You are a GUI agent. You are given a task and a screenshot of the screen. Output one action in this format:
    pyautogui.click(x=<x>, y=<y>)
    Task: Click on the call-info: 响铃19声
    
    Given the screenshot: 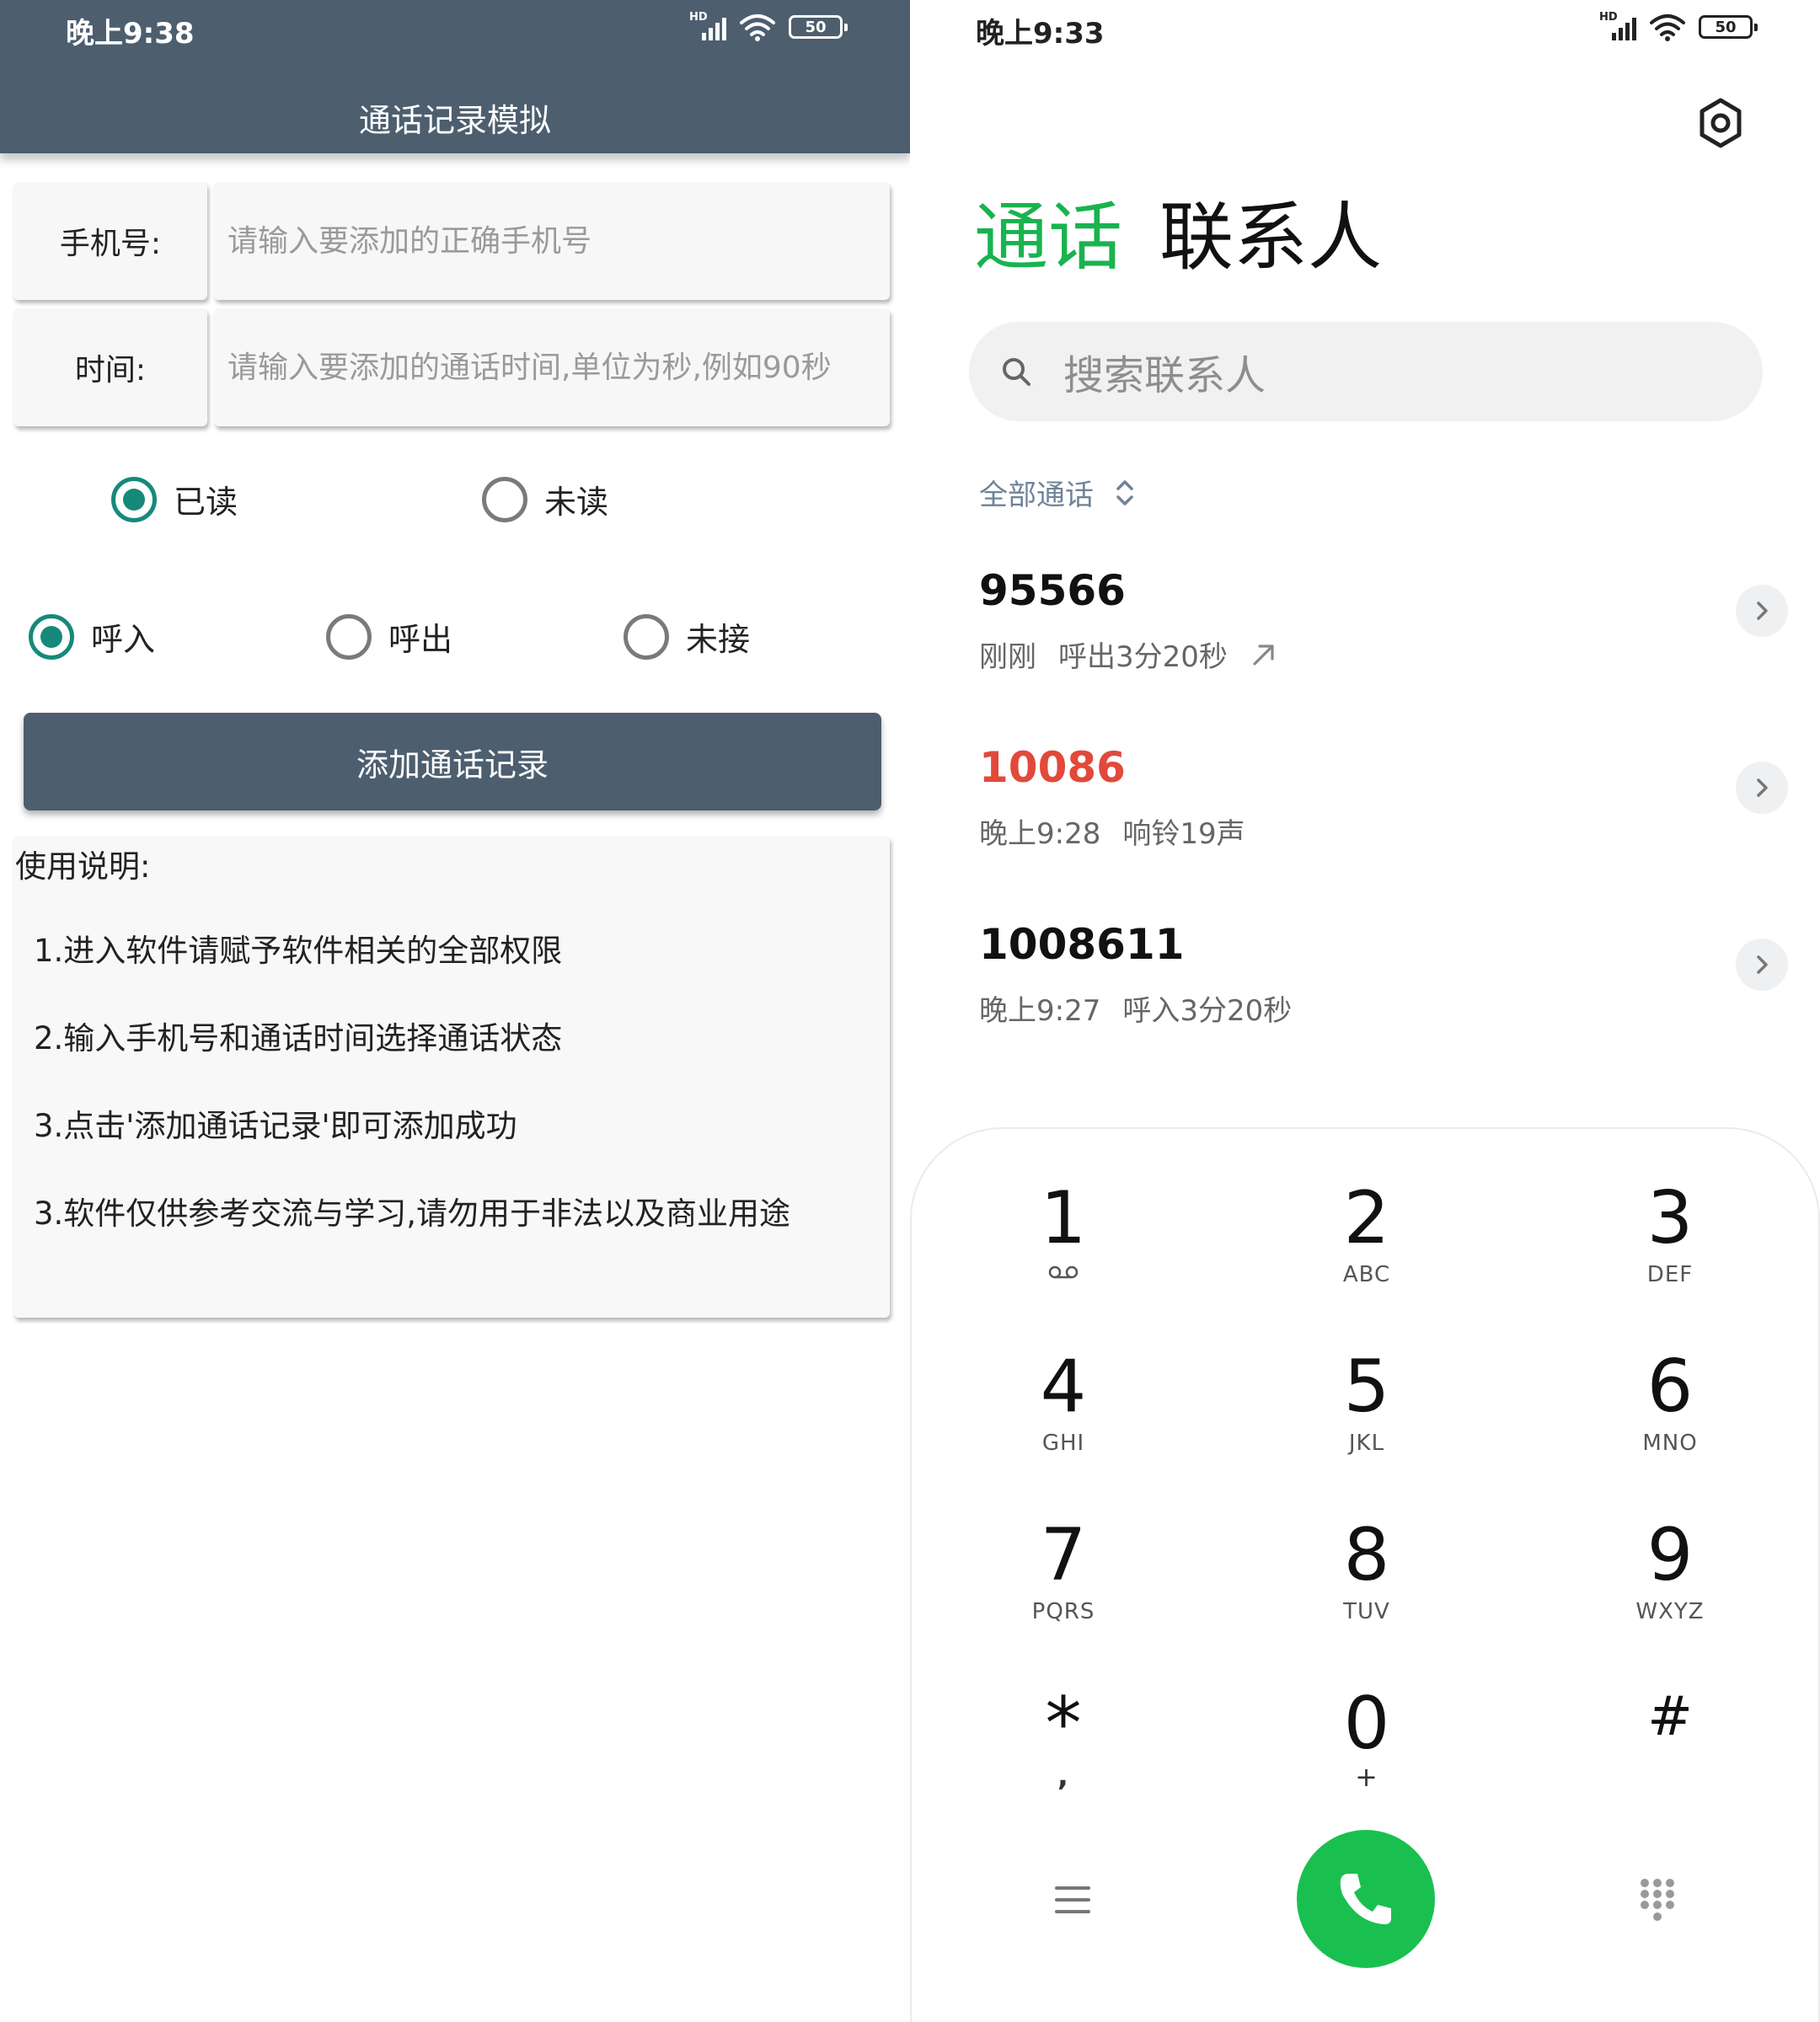 What is the action you would take?
    pyautogui.click(x=1183, y=834)
    